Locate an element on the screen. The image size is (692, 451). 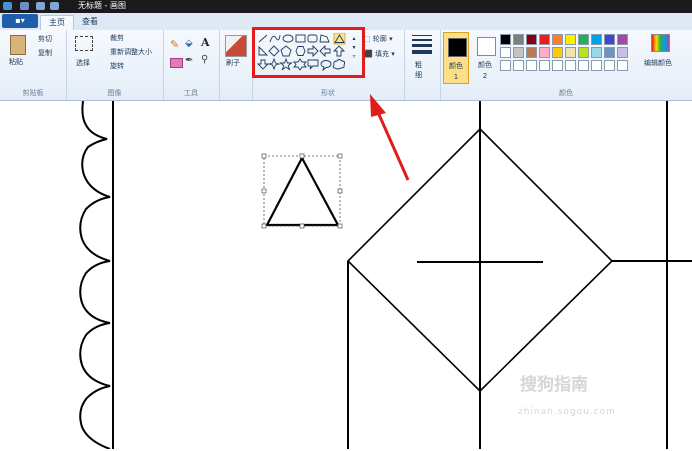
watermark-url: zhinan.sogou.com is located at coordinates (567, 412).